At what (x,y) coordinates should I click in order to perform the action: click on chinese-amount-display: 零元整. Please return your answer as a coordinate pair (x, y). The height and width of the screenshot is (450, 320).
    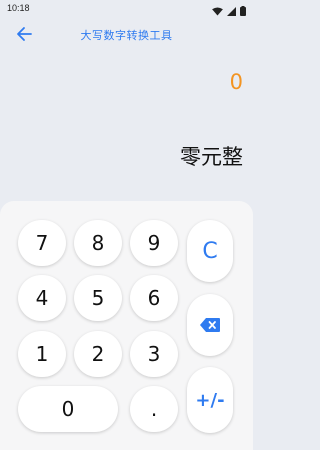
    Looking at the image, I should click on (211, 157).